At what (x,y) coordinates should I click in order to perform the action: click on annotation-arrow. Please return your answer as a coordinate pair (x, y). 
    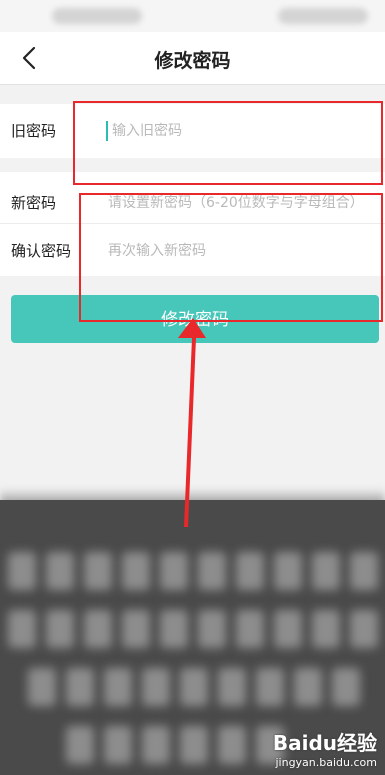
    Looking at the image, I should click on (192, 422).